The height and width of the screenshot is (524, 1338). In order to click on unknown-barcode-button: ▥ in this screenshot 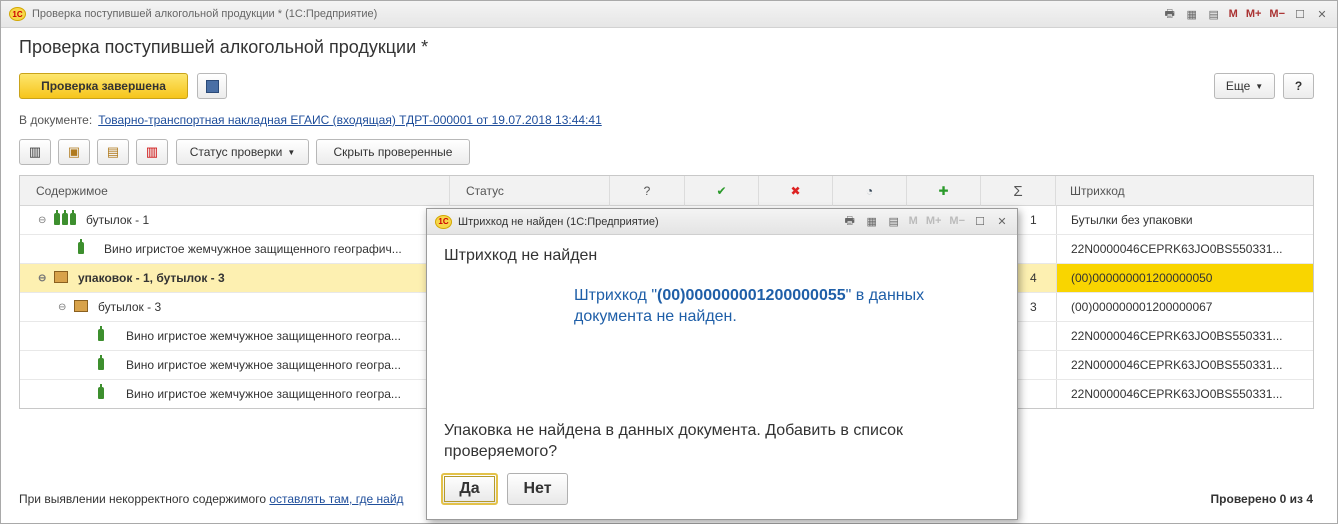, I will do `click(152, 152)`.